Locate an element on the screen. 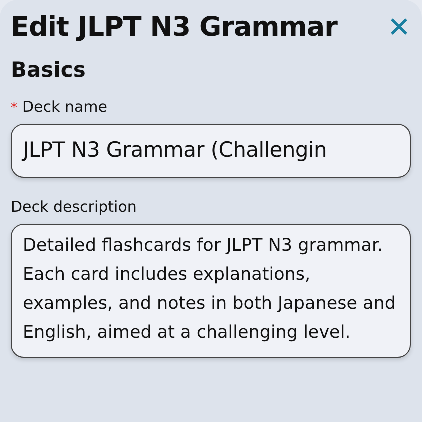 The image size is (422, 422). input-field: JLPT N3 Grammar (Challengin is located at coordinates (211, 151).